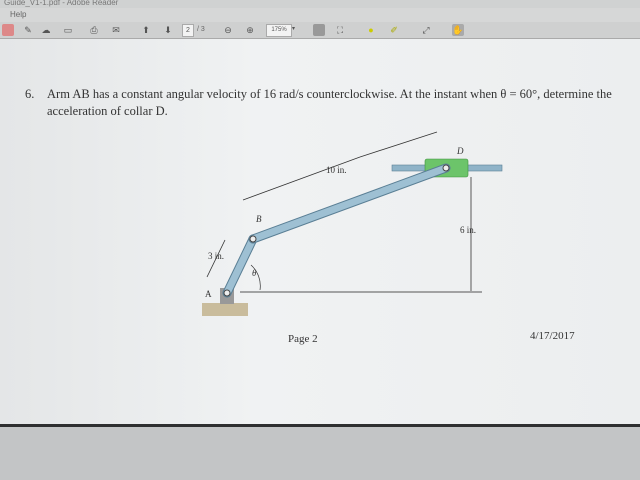 This screenshot has width=640, height=480. What do you see at coordinates (259, 219) in the screenshot?
I see `label-b: B` at bounding box center [259, 219].